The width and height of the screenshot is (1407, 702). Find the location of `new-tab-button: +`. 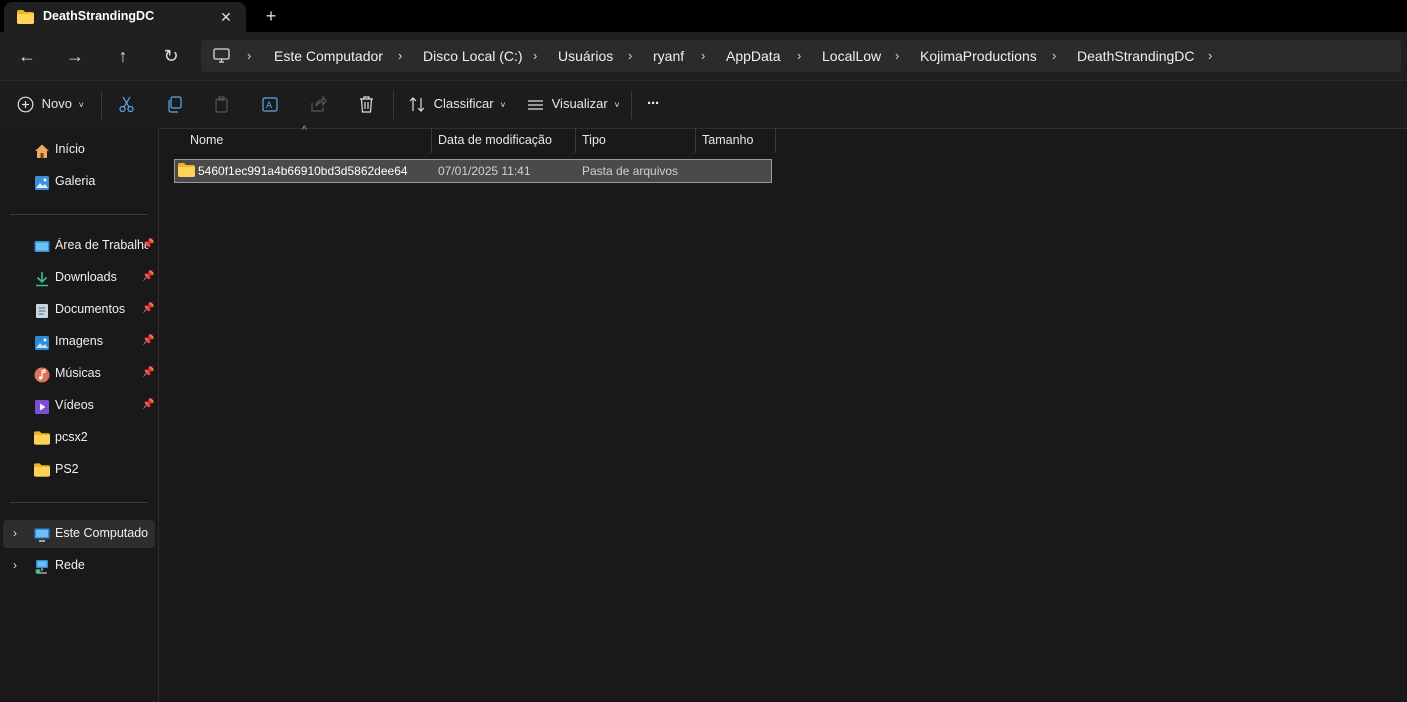

new-tab-button: + is located at coordinates (271, 16).